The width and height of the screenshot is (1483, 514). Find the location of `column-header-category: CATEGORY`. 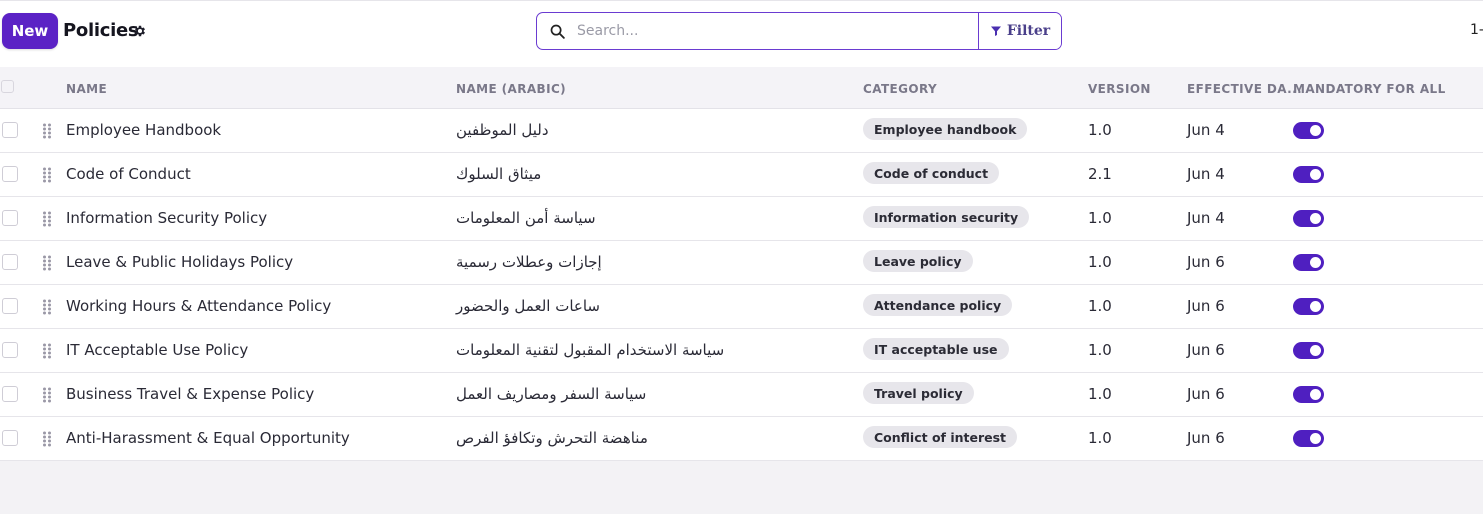

column-header-category: CATEGORY is located at coordinates (900, 89).